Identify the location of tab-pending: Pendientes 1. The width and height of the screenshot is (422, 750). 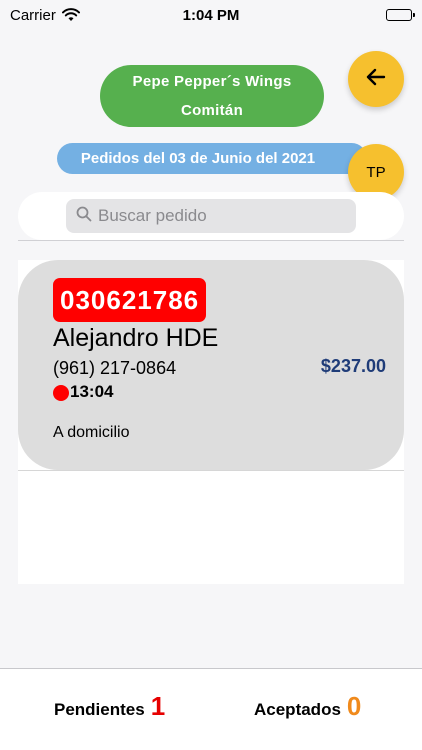
(109, 706).